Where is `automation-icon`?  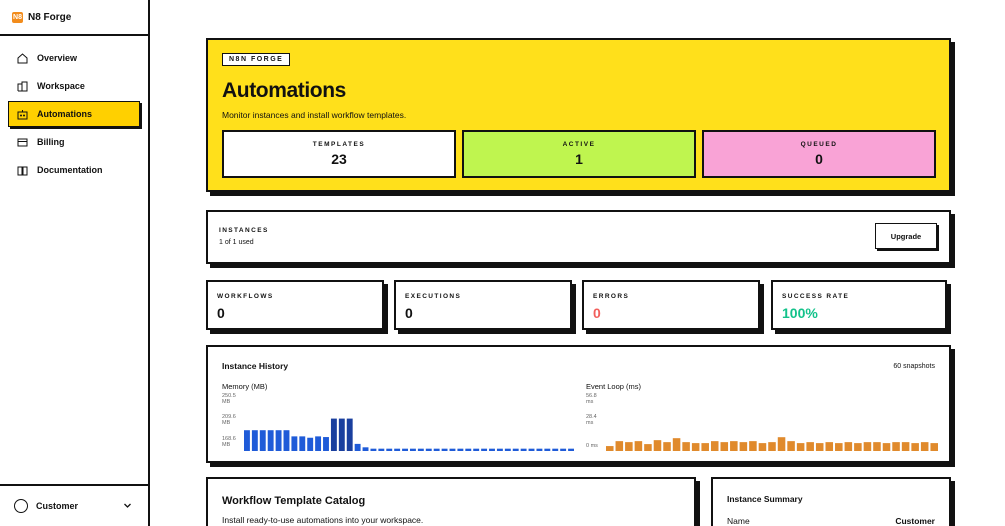
automation-icon is located at coordinates (22, 114).